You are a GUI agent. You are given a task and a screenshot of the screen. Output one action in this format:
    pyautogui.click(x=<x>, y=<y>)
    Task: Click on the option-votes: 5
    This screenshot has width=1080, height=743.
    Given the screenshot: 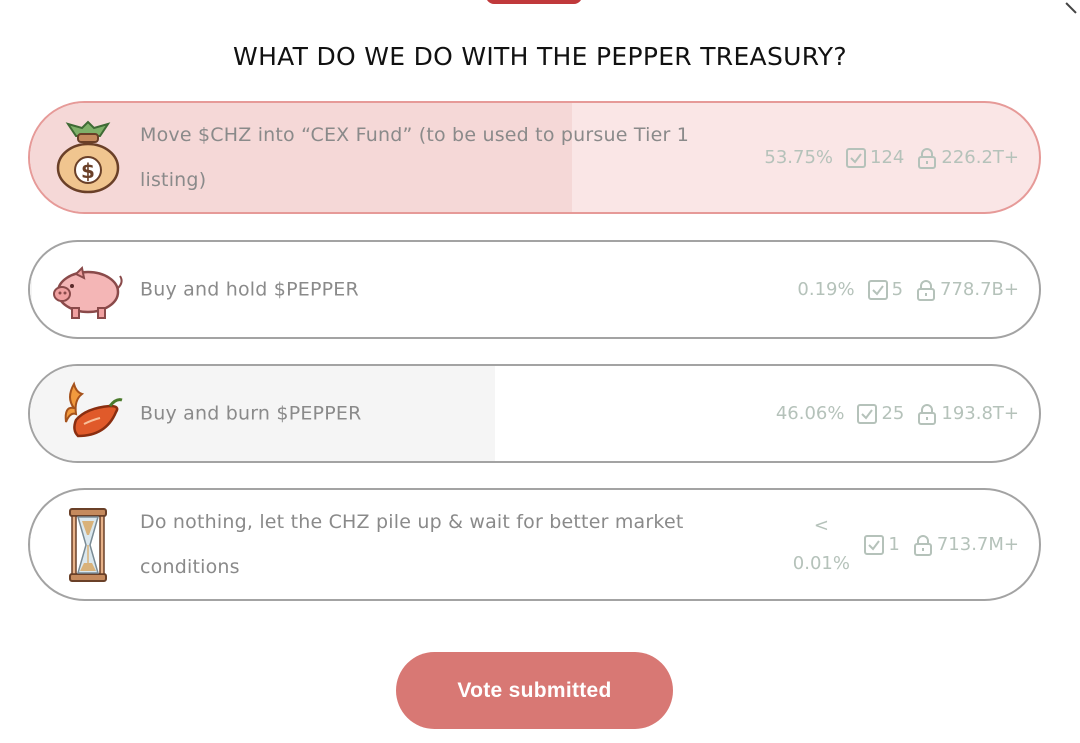 What is the action you would take?
    pyautogui.click(x=897, y=289)
    